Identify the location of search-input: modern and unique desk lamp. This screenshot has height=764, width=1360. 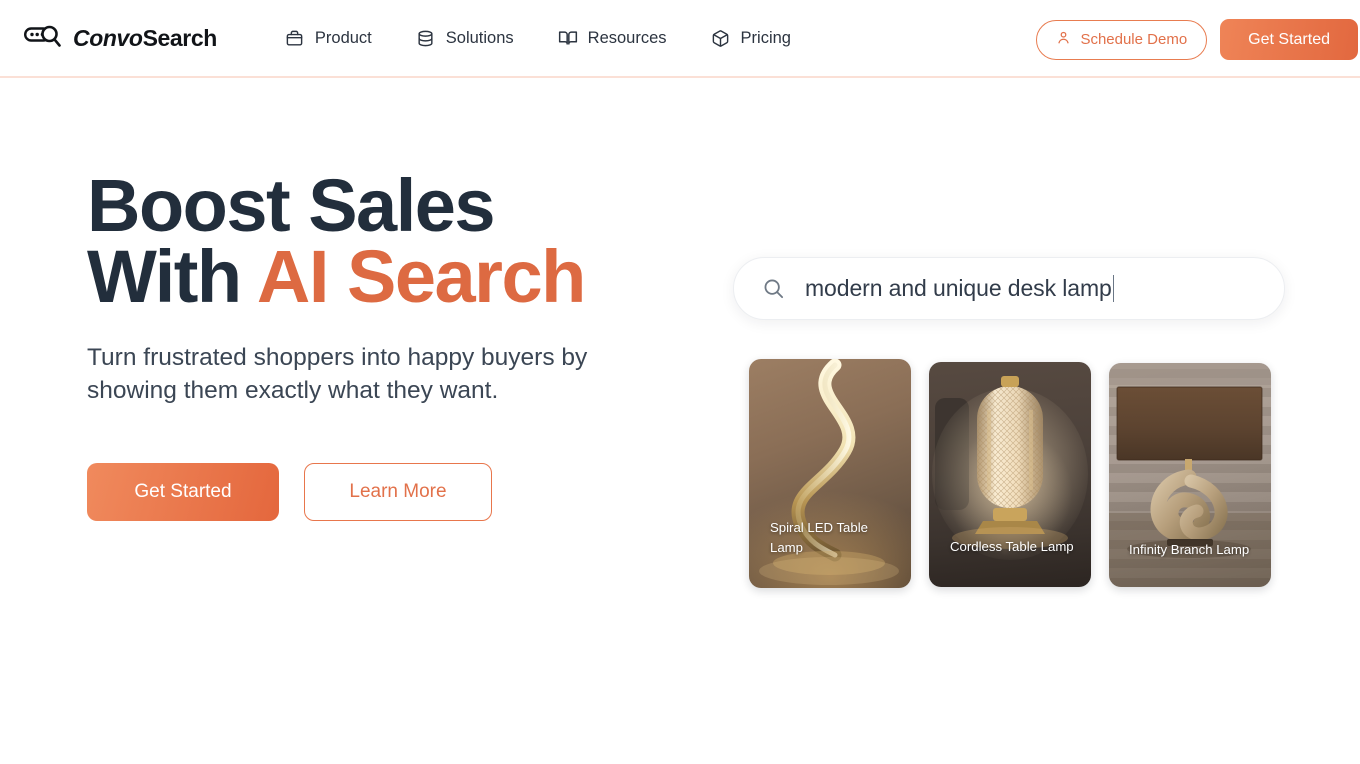
(1009, 288).